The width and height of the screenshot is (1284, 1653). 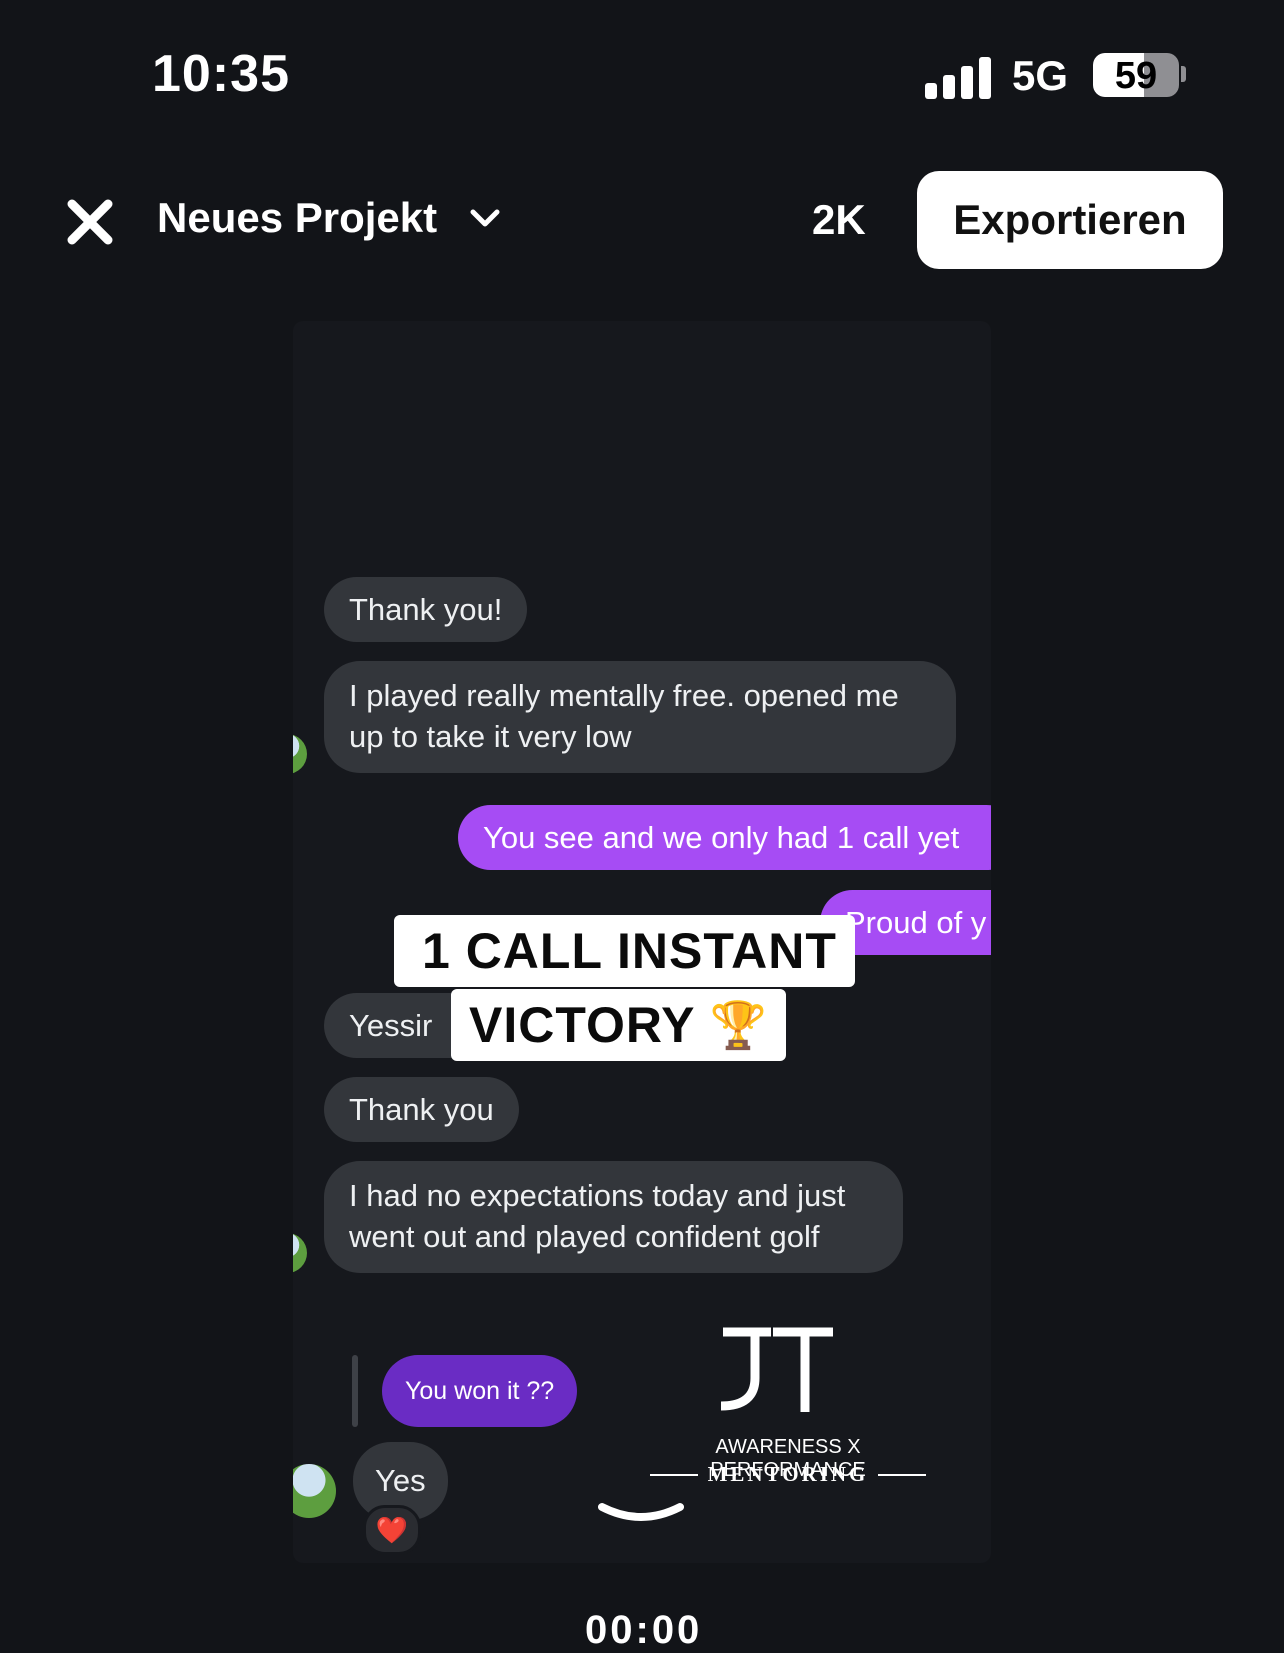 I want to click on battery-cap, so click(x=1183, y=74).